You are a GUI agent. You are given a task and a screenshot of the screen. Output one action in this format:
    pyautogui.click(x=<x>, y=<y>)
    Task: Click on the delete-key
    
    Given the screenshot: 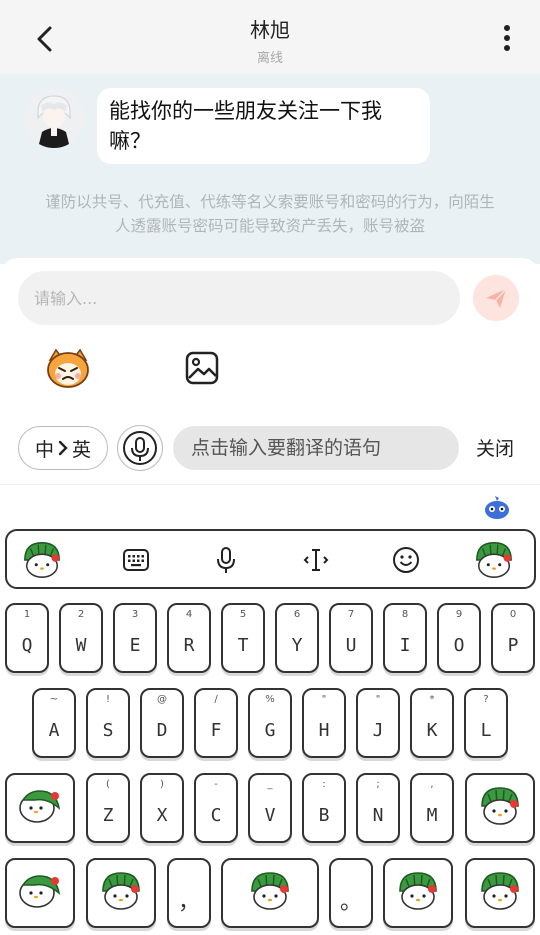 What is the action you would take?
    pyautogui.click(x=500, y=808)
    